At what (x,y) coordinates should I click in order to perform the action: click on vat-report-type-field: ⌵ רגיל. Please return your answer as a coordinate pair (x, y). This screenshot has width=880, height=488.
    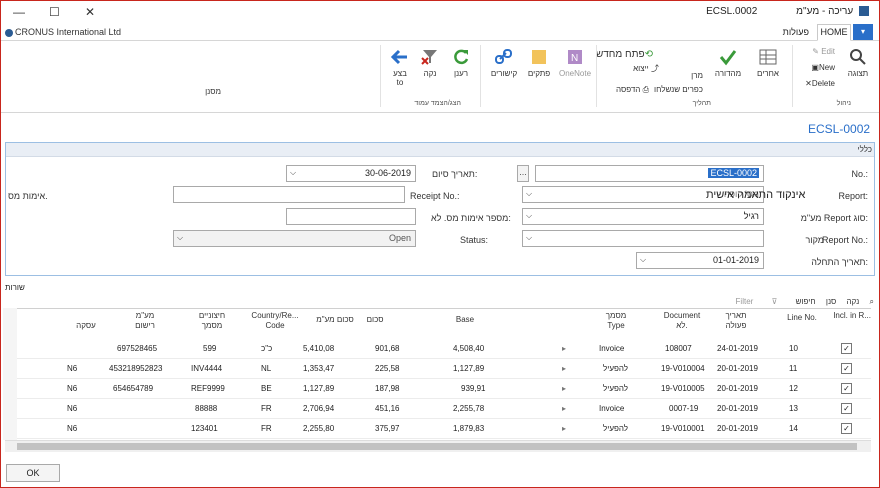
    Looking at the image, I should click on (643, 216).